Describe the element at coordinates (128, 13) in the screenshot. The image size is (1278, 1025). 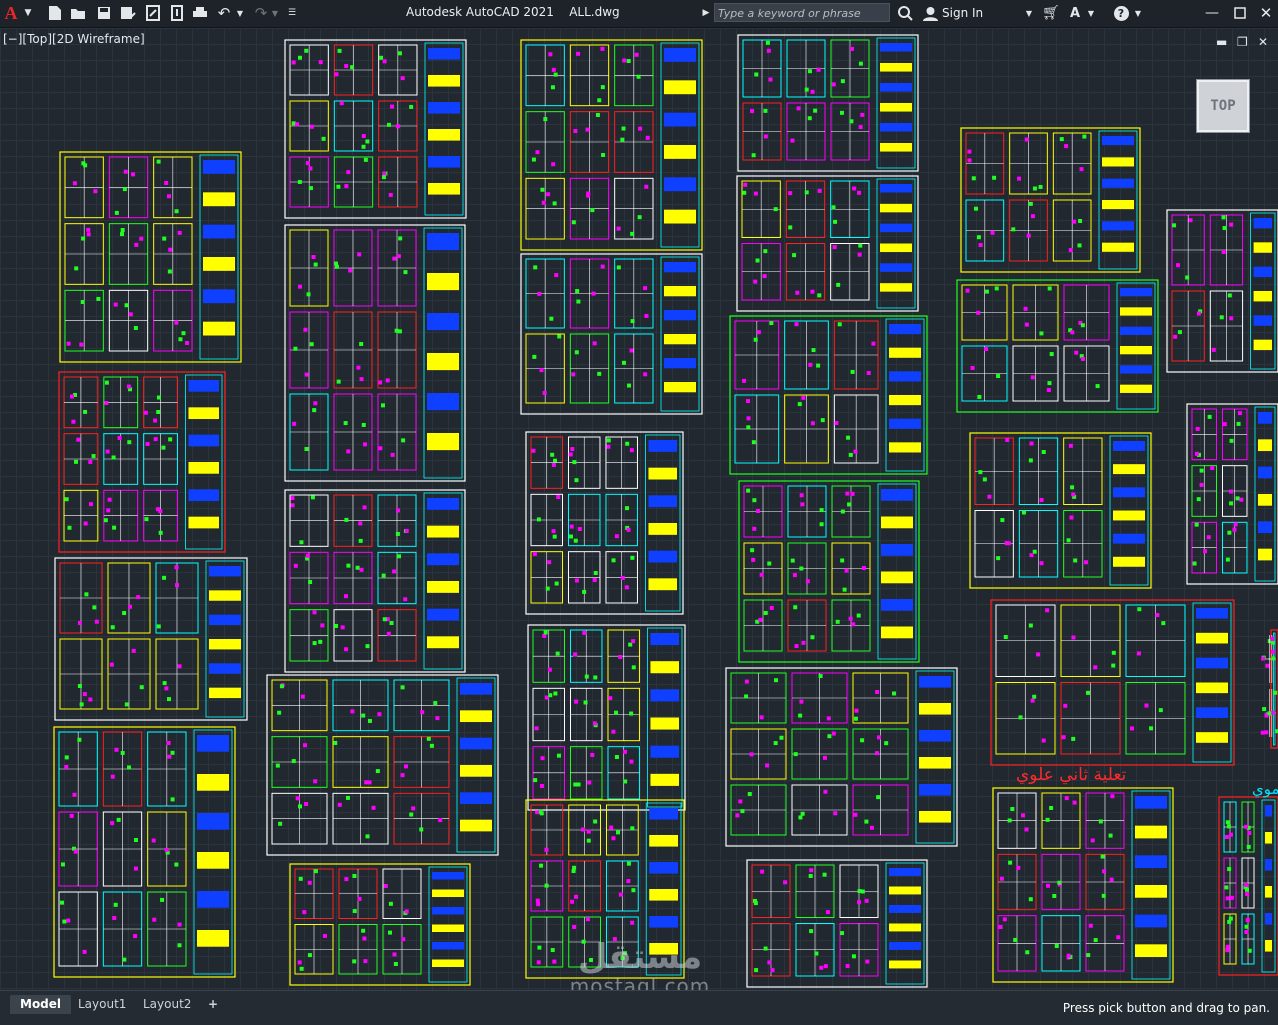
I see `save-as-icon` at that location.